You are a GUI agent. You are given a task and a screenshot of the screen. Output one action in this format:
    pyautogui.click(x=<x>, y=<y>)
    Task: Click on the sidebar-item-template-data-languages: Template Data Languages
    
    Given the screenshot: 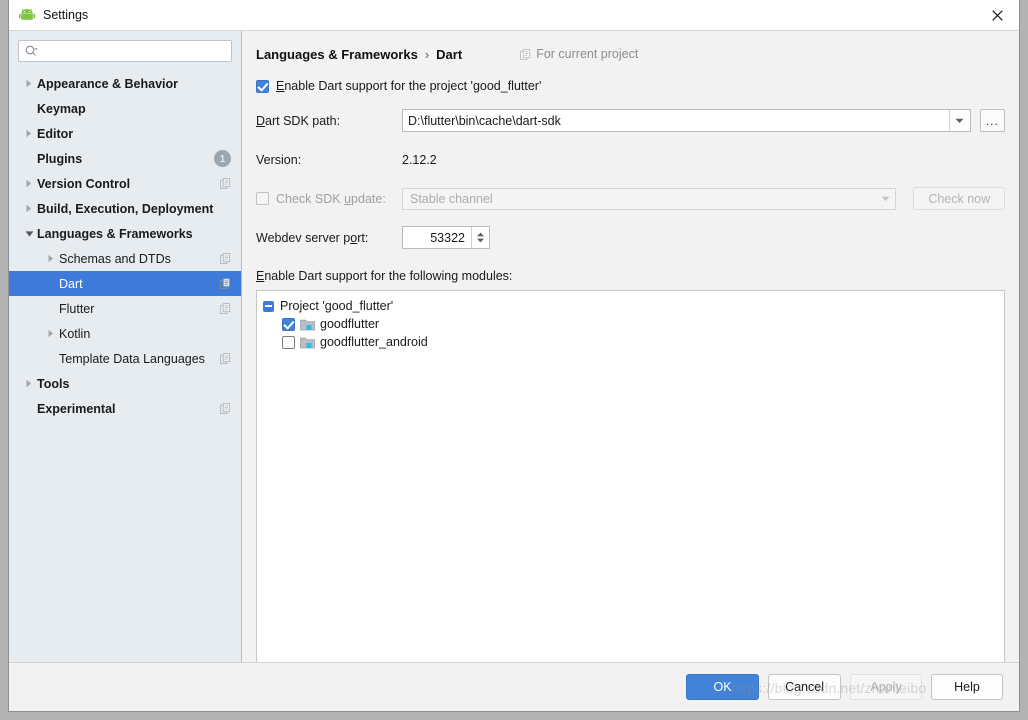 What is the action you would take?
    pyautogui.click(x=125, y=358)
    